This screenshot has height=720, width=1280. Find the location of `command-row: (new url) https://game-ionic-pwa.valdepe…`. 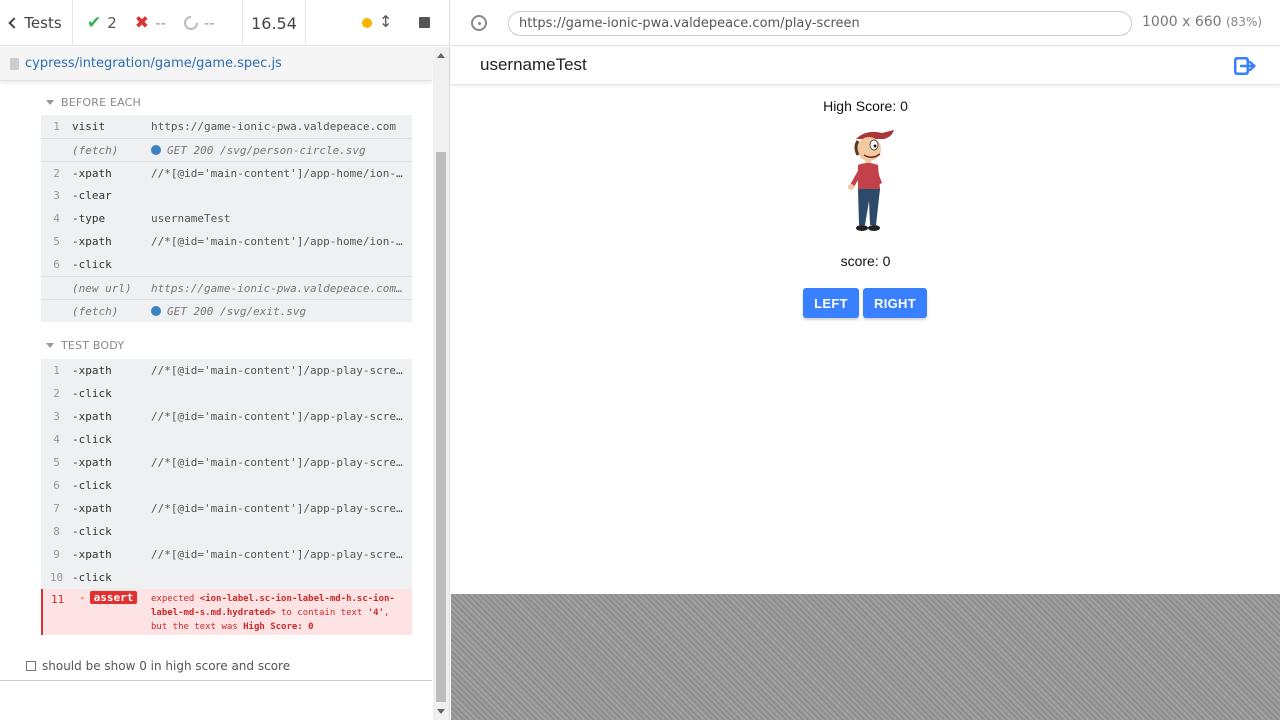

command-row: (new url) https://game-ionic-pwa.valdepe… is located at coordinates (226, 287).